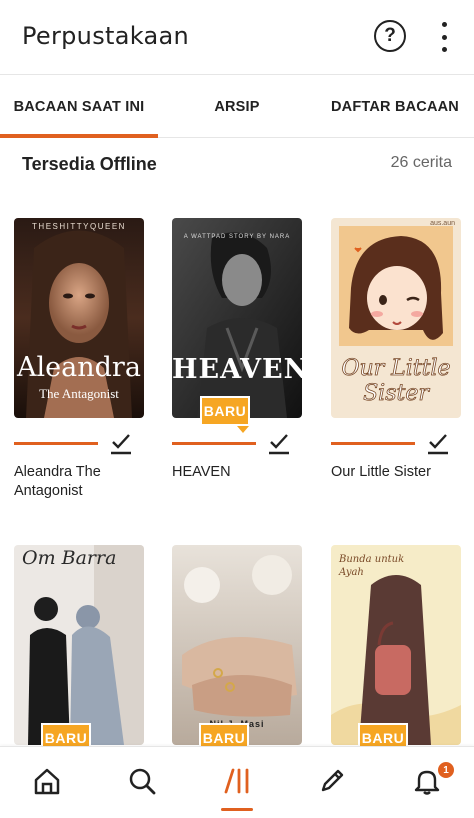  I want to click on search-icon, so click(142, 781).